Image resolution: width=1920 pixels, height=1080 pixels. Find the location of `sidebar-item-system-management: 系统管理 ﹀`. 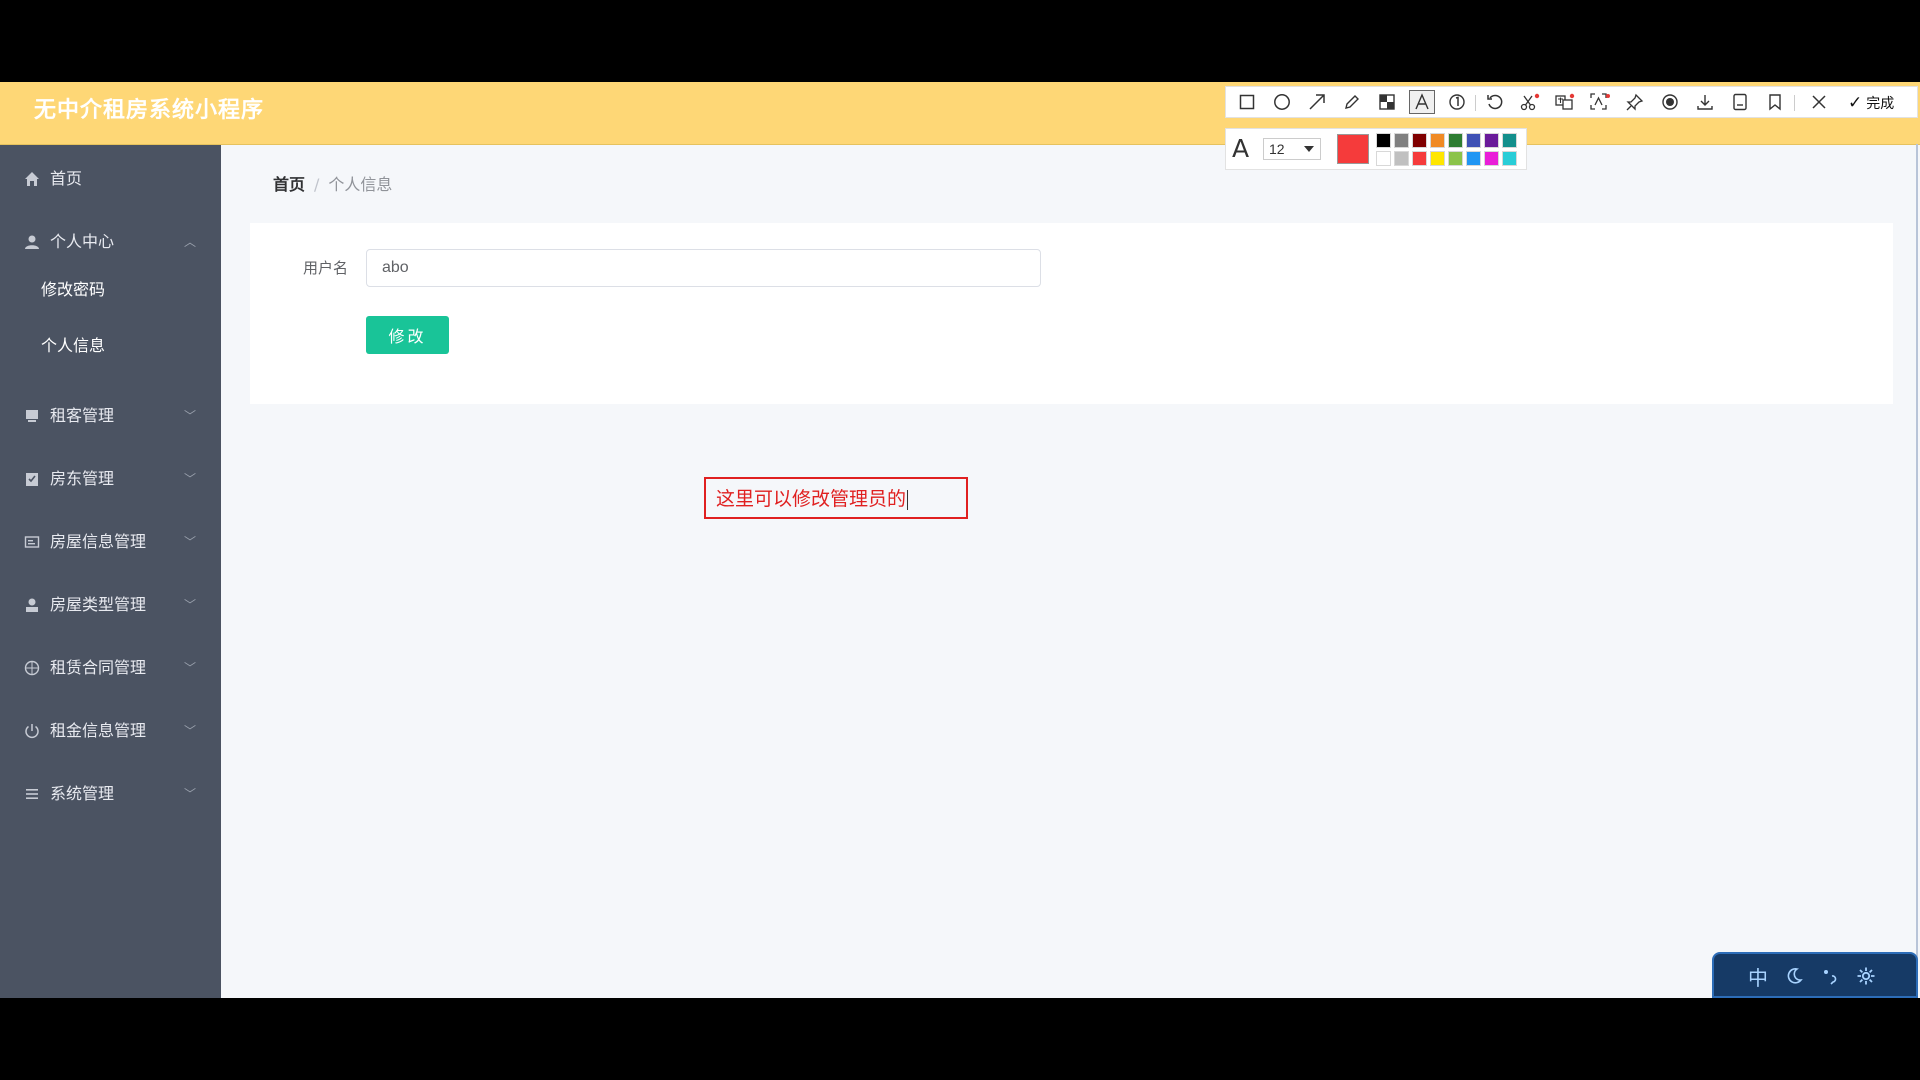

sidebar-item-system-management: 系统管理 ﹀ is located at coordinates (110, 794).